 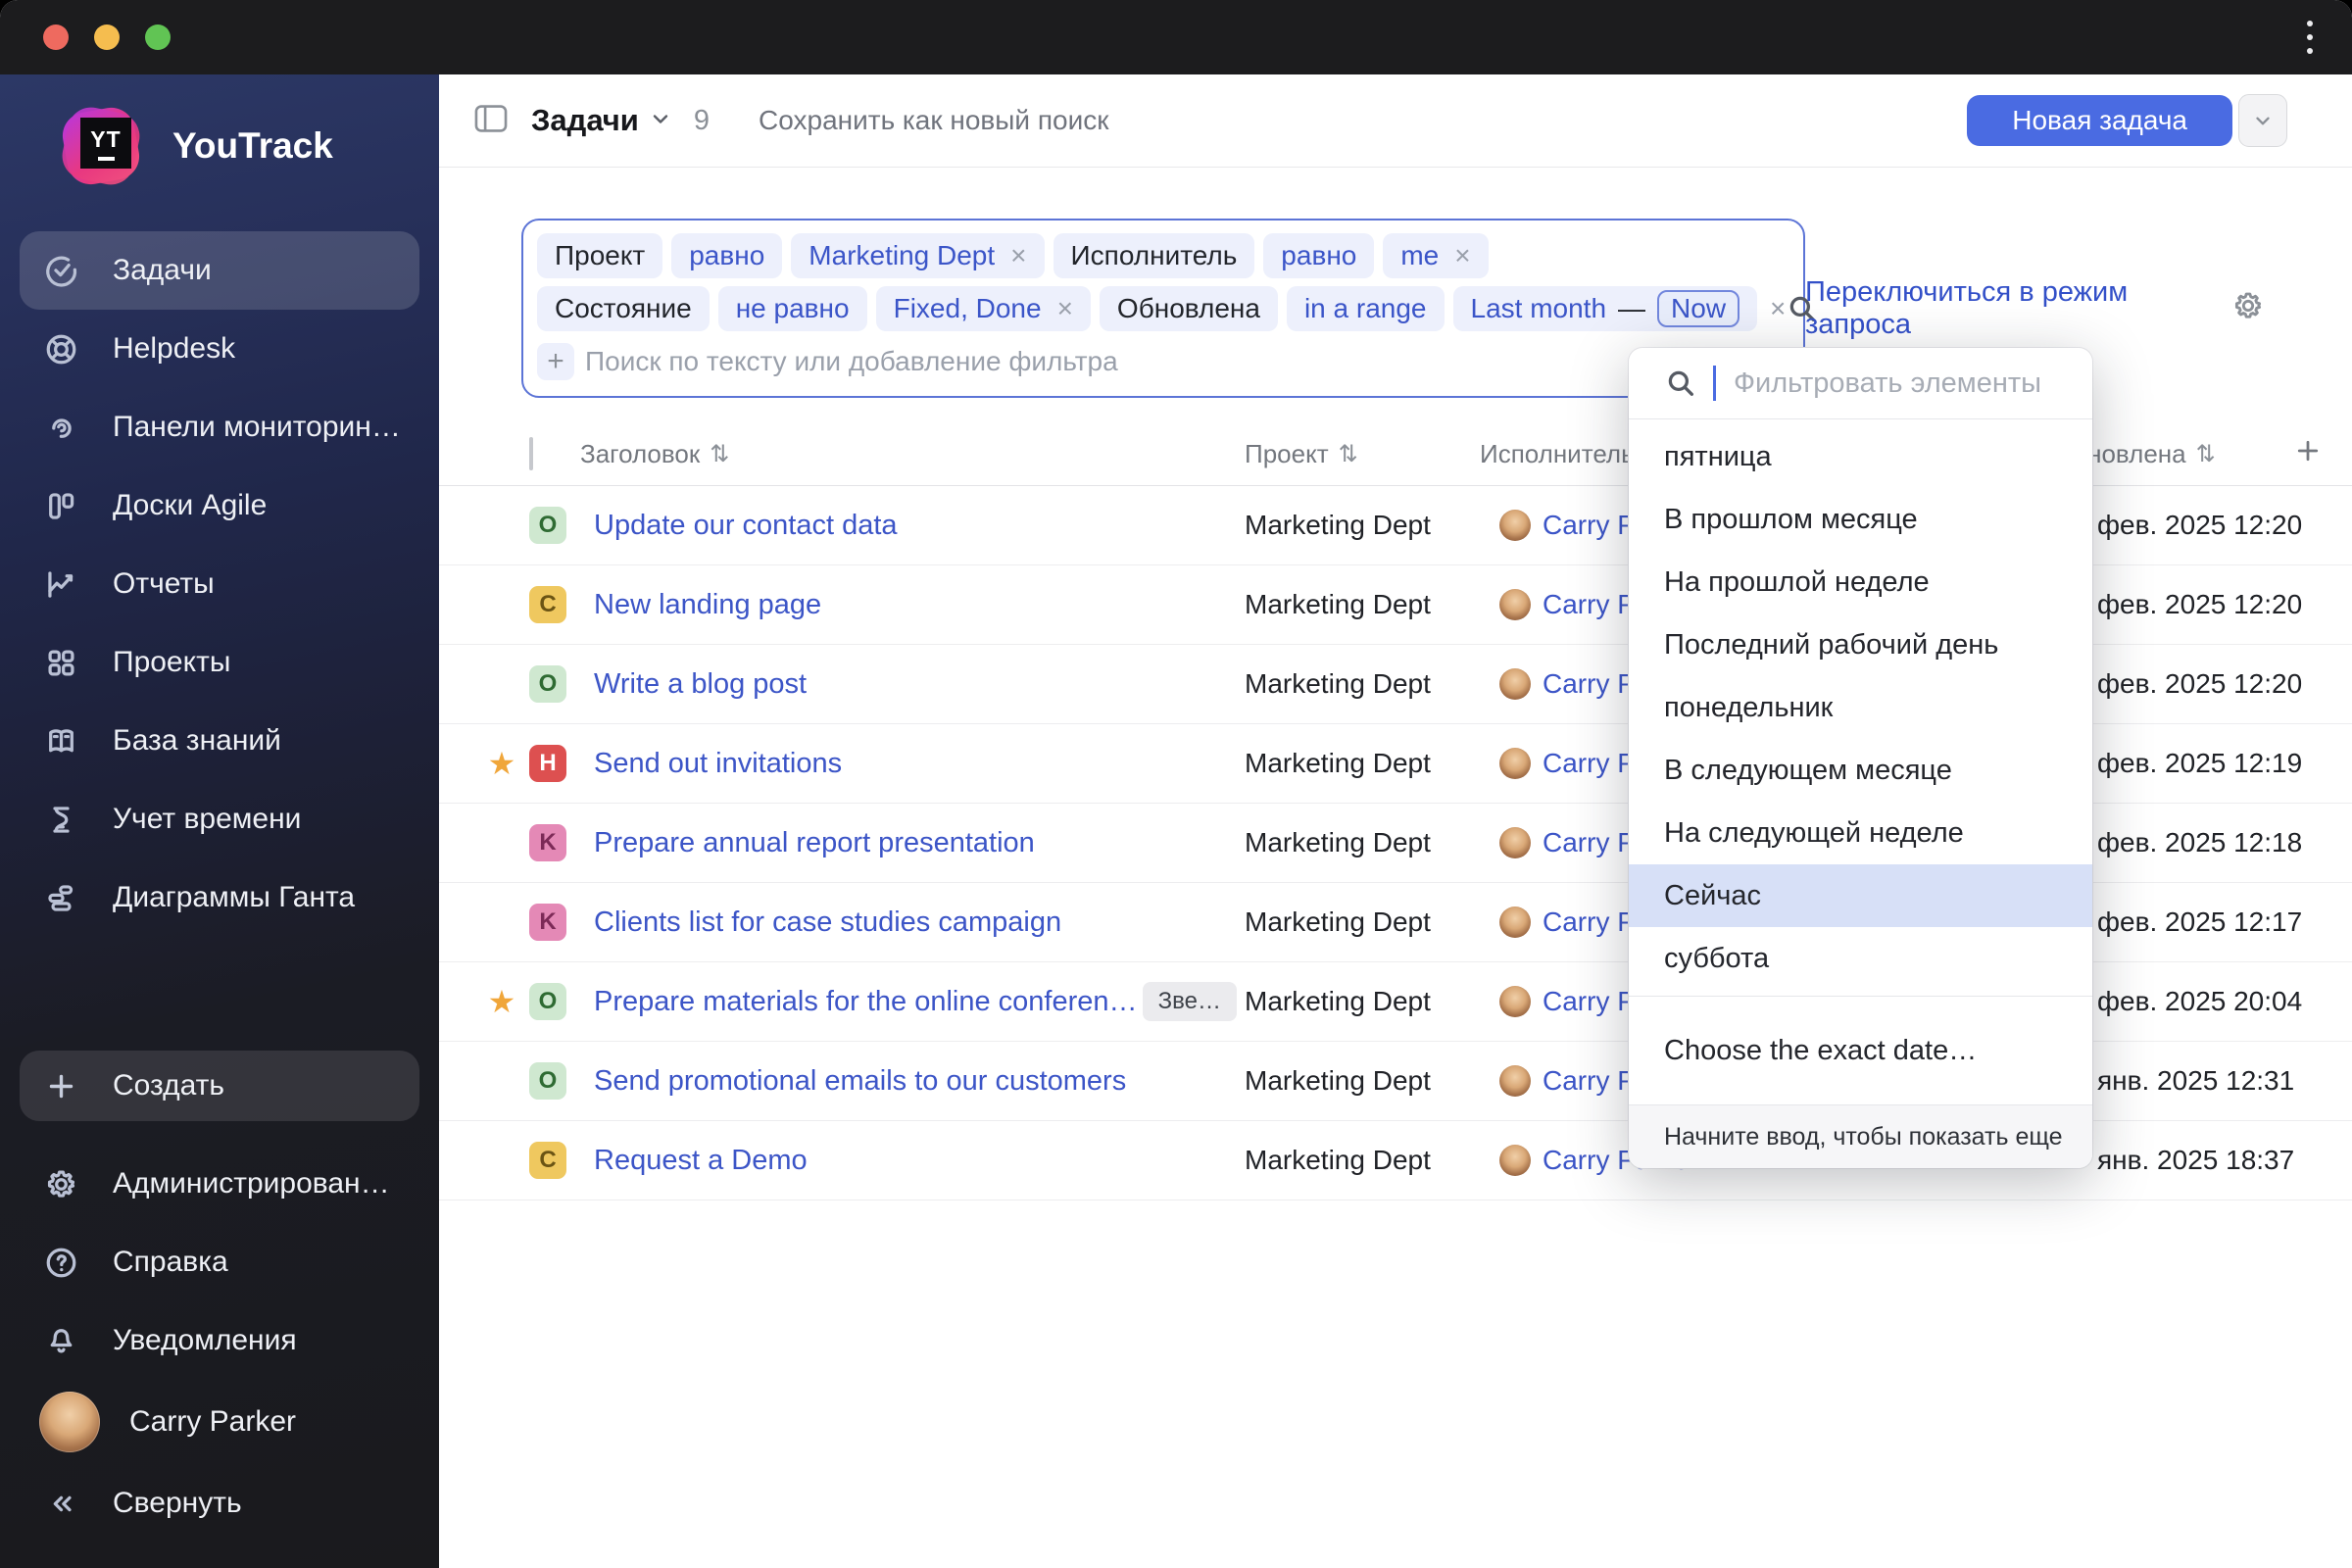 I want to click on lifebuoy-icon, so click(x=61, y=349).